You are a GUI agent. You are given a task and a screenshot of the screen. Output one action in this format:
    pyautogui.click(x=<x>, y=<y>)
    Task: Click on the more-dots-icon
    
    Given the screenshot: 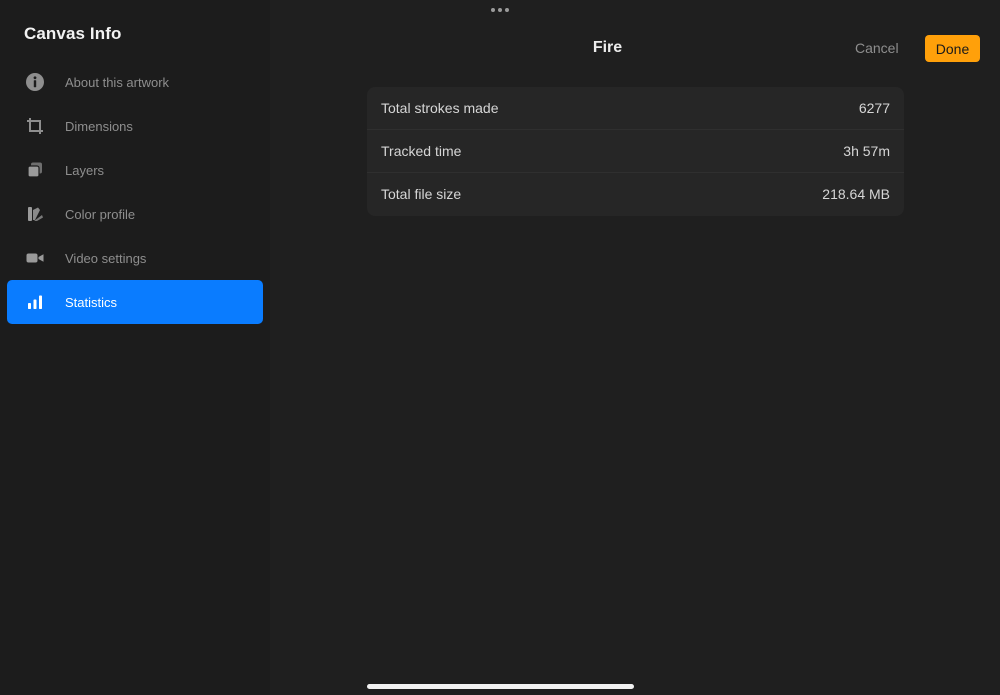 What is the action you would take?
    pyautogui.click(x=500, y=10)
    